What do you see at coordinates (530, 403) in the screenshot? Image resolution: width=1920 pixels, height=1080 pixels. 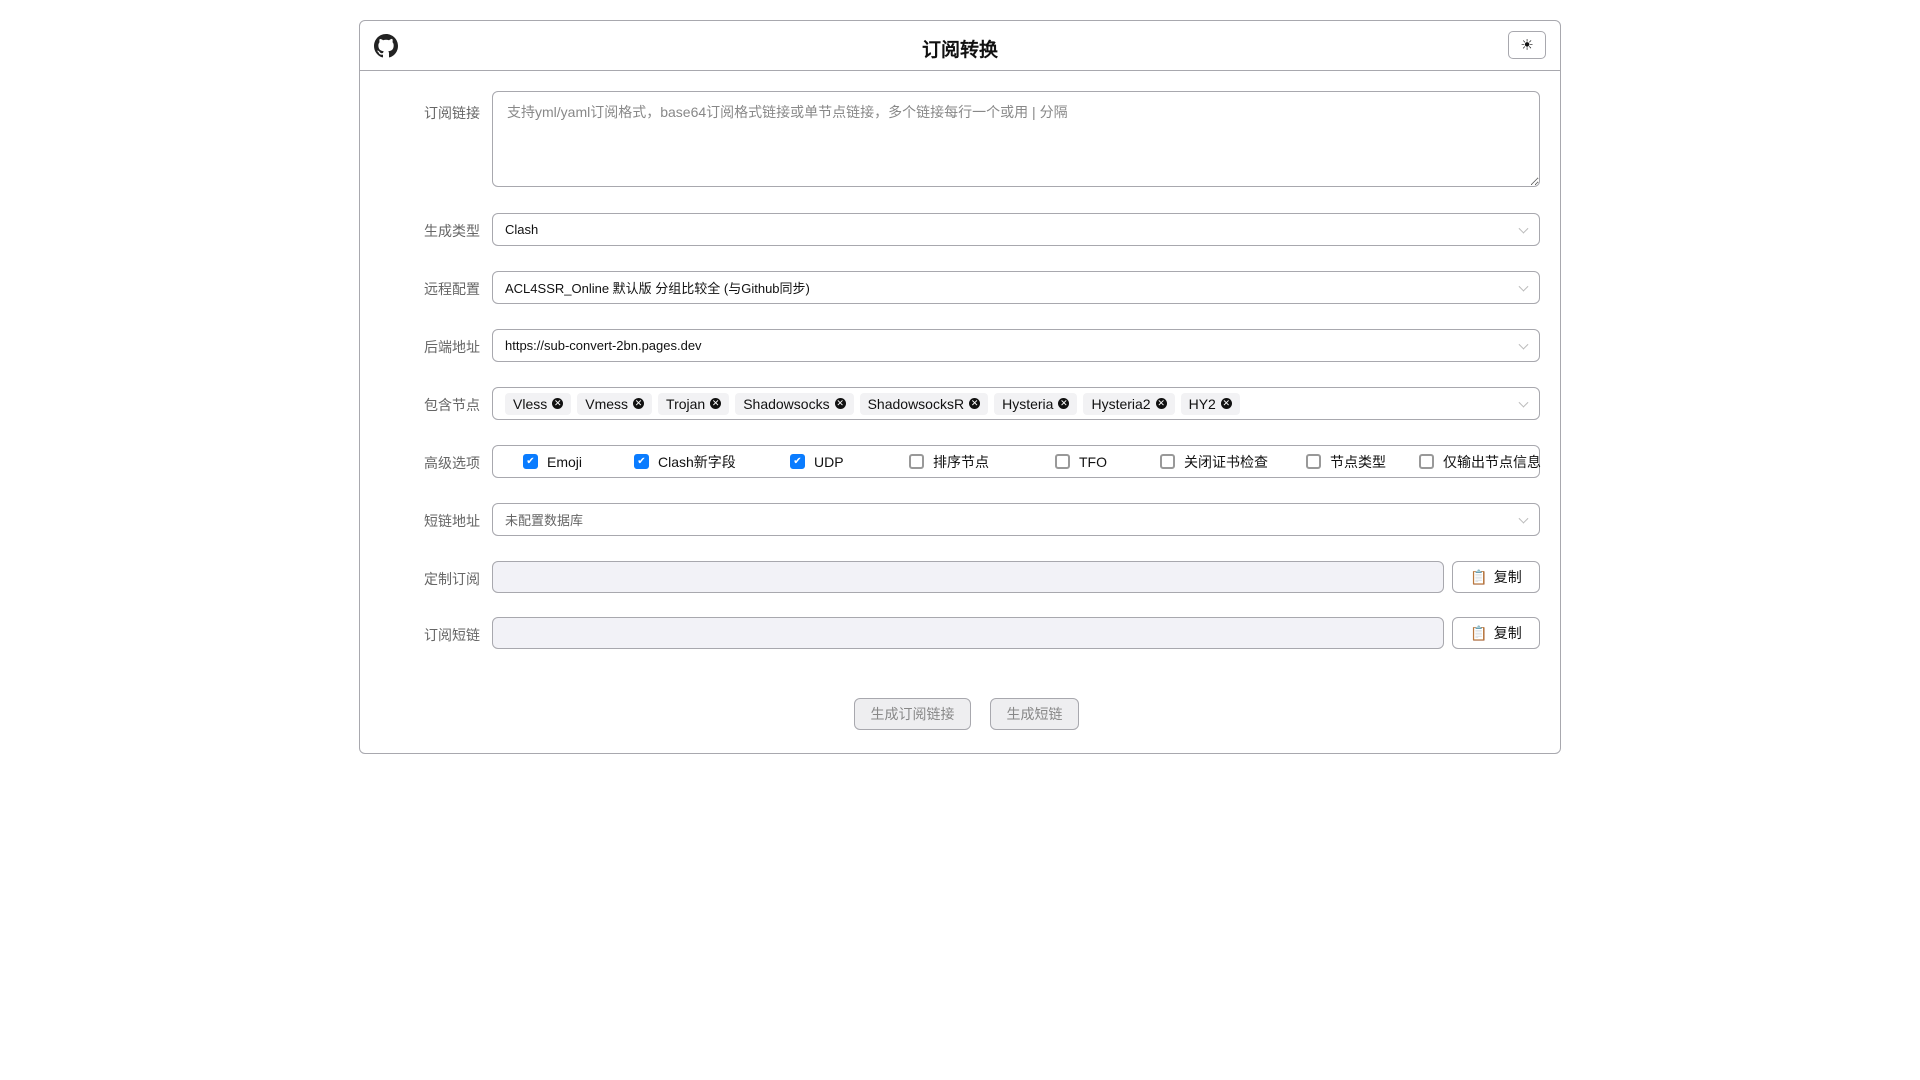 I see `tag-label: Vless` at bounding box center [530, 403].